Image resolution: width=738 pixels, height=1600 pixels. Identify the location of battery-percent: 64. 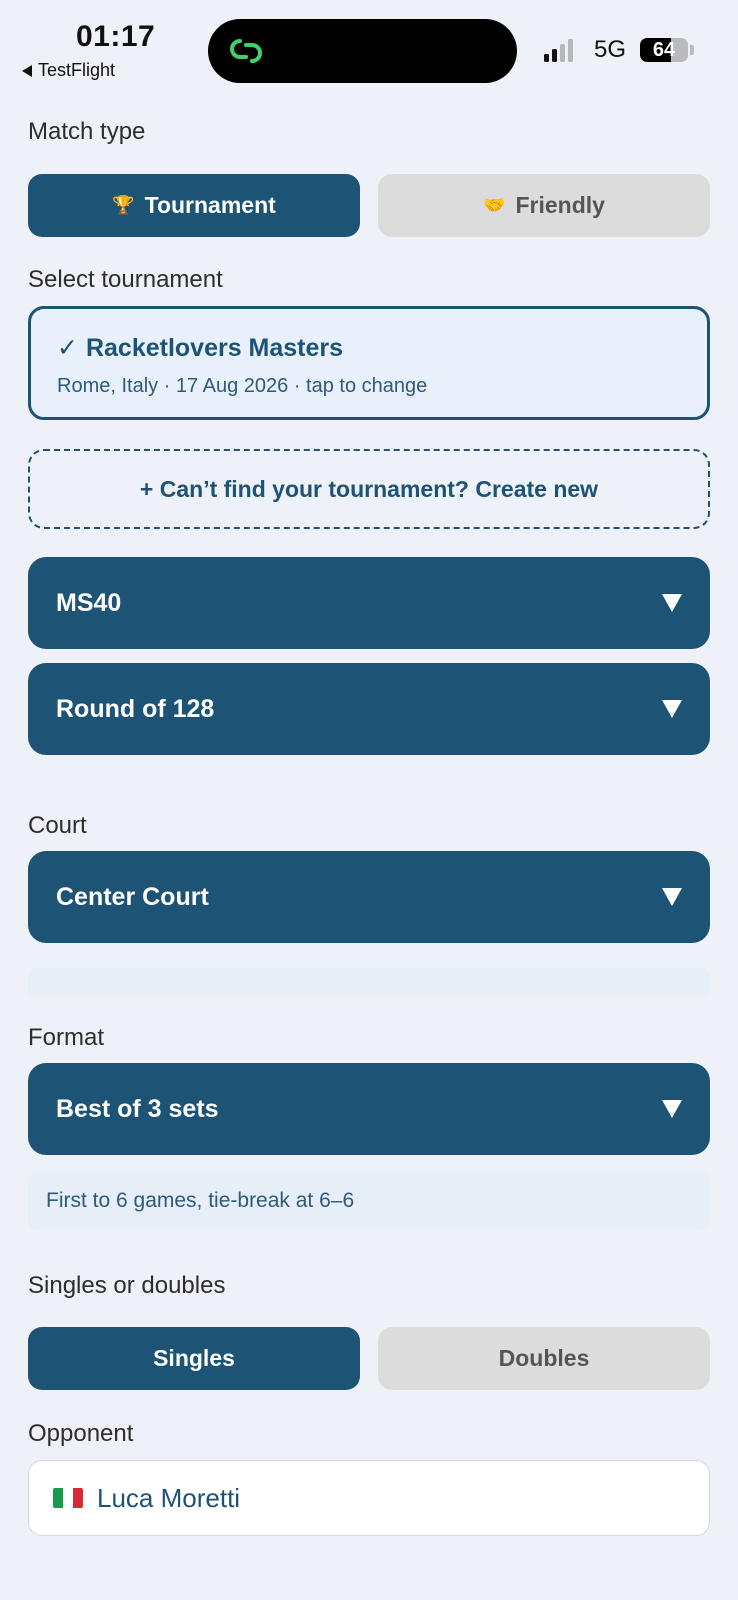
(664, 50).